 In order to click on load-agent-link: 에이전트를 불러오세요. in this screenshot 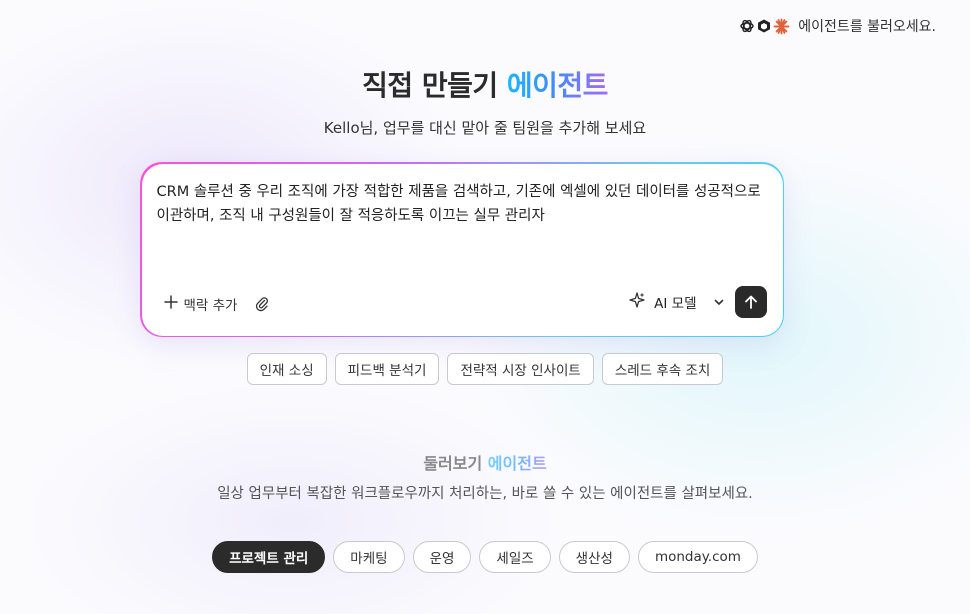, I will do `click(837, 26)`.